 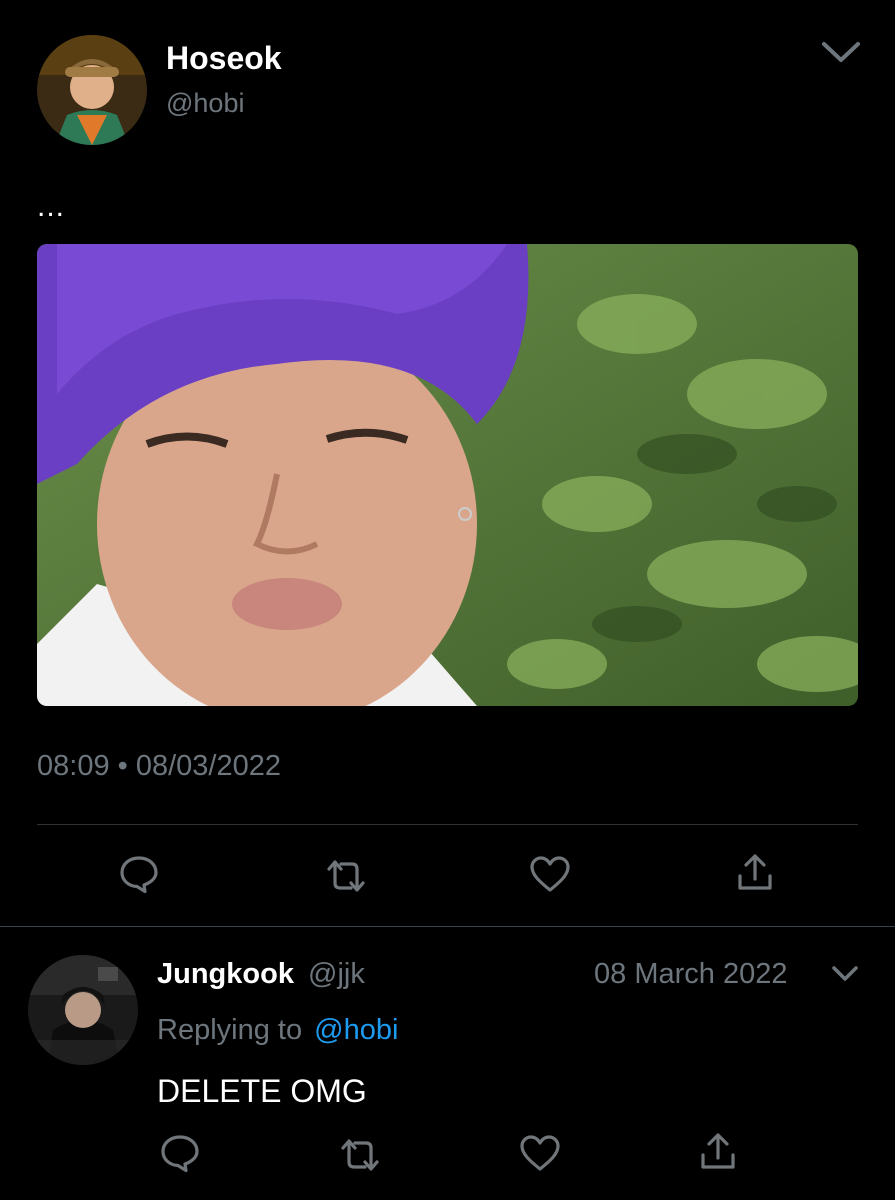 I want to click on reply-author-handle: @jjk, so click(x=336, y=974).